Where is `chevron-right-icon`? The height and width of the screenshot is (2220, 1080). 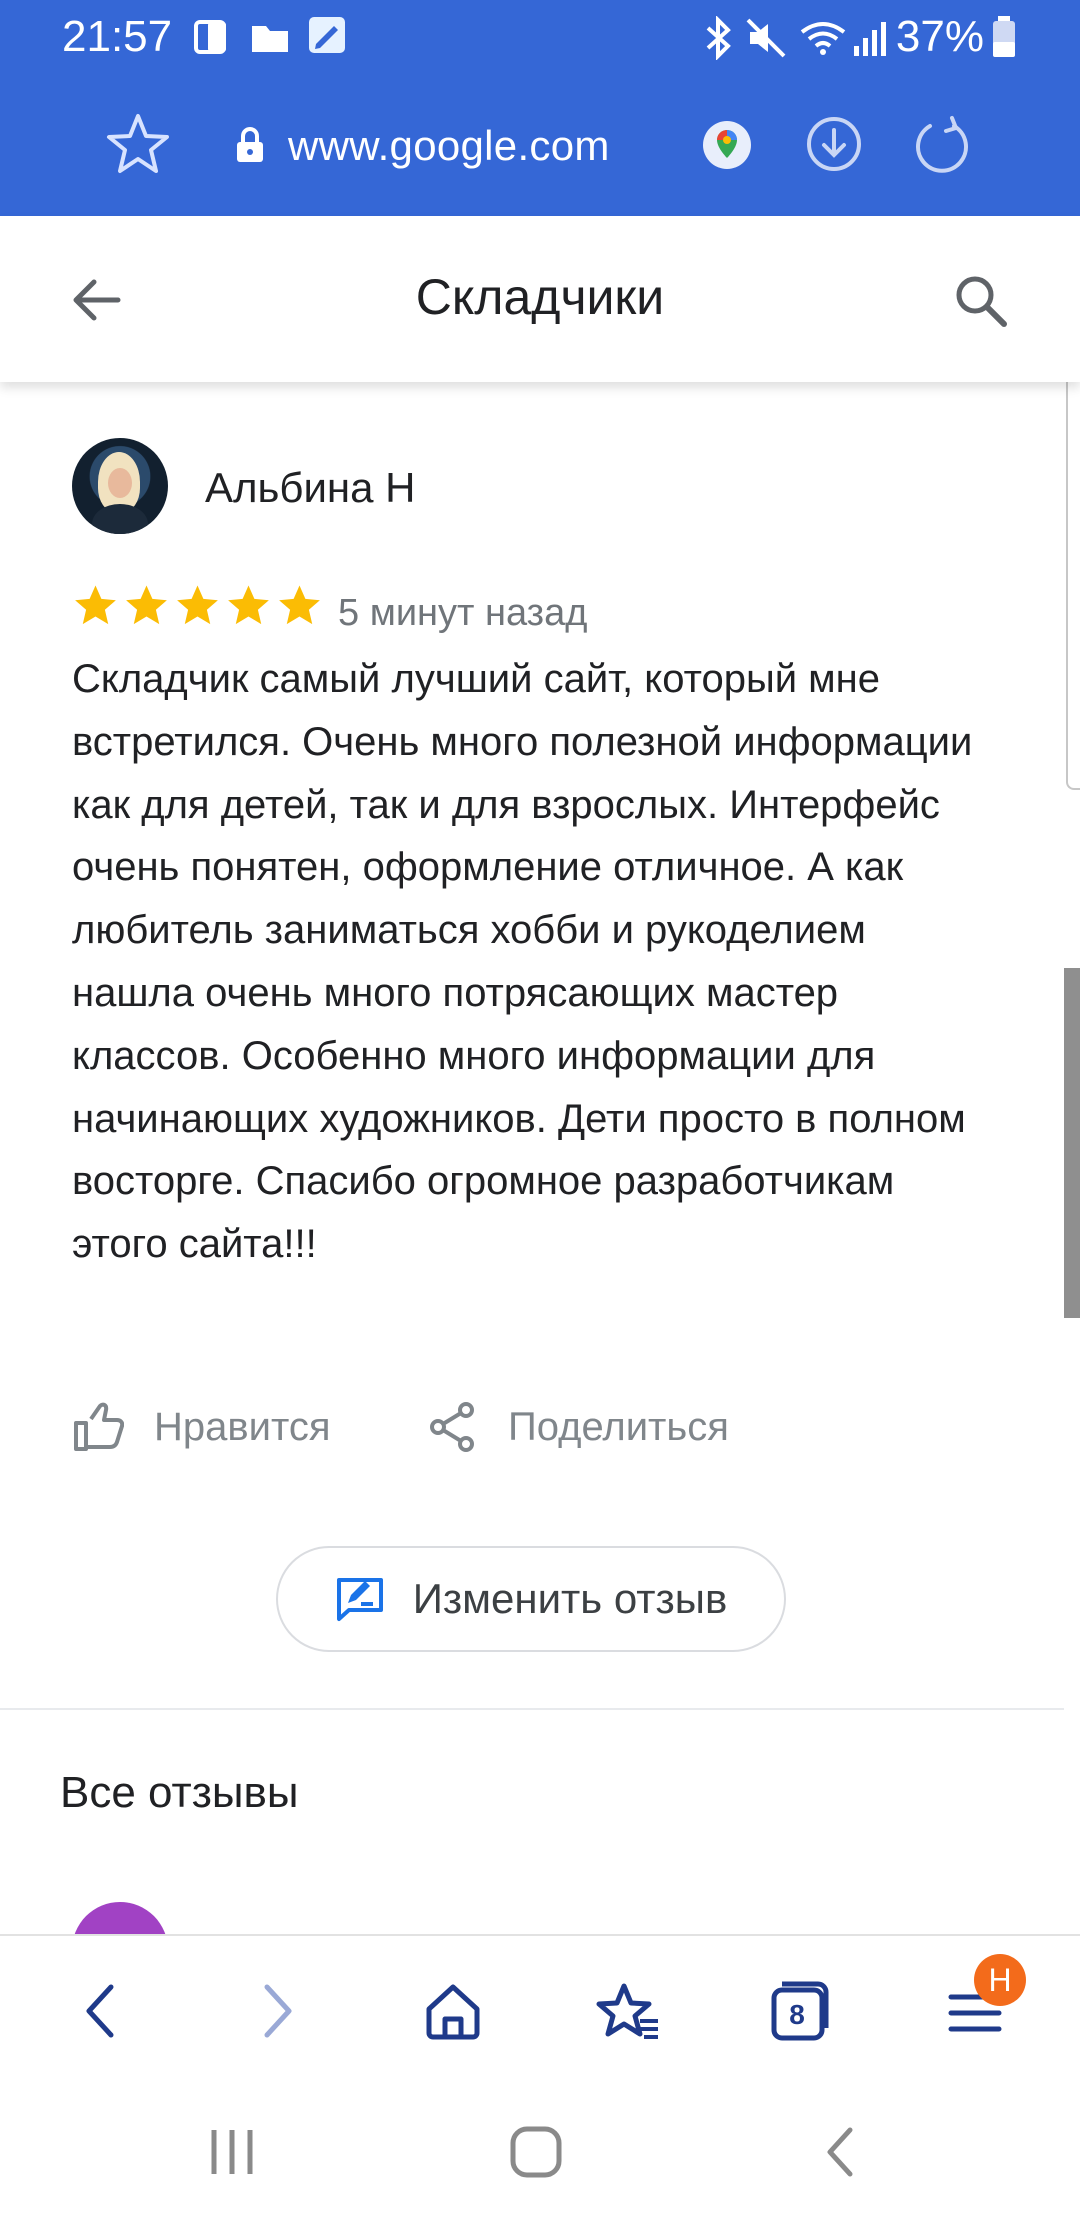 chevron-right-icon is located at coordinates (278, 2011).